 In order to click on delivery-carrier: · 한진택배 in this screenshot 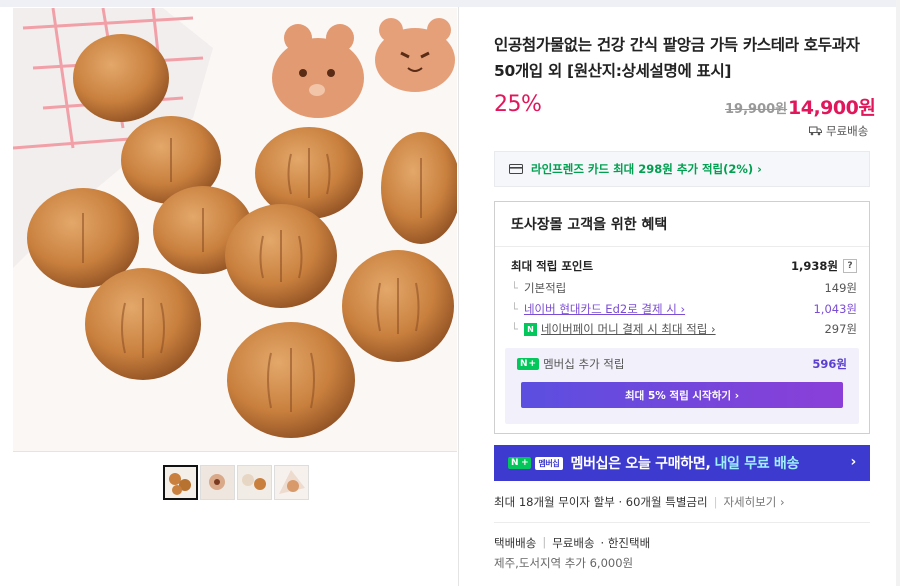, I will do `click(625, 543)`.